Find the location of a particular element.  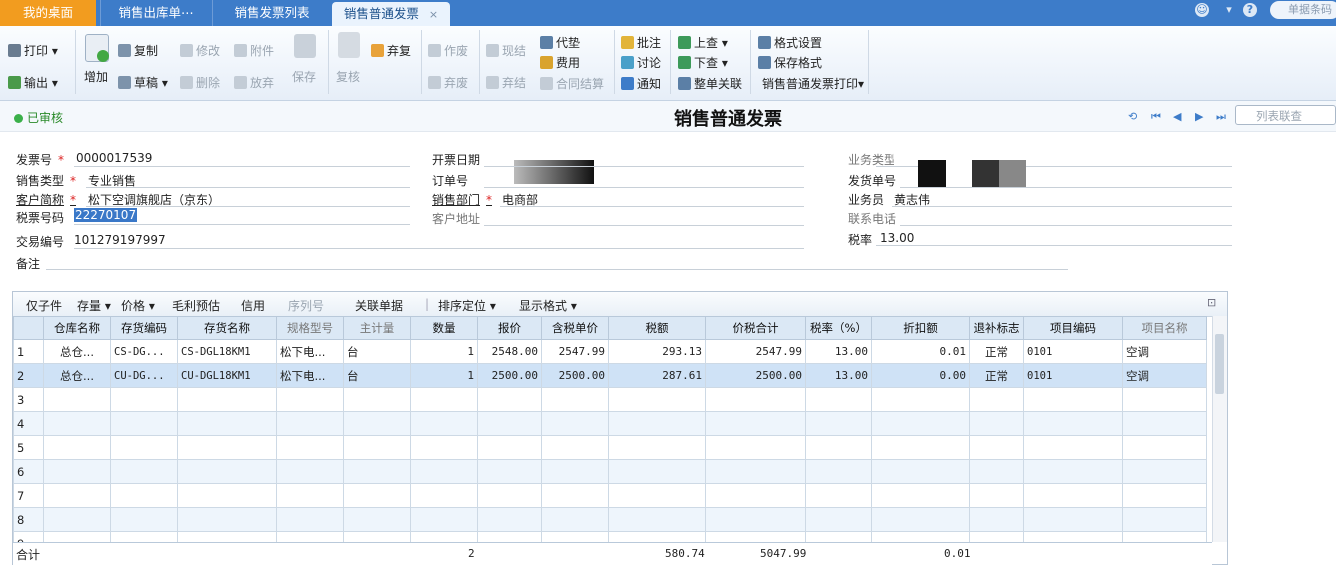

next-query-button: 下查 ▾ is located at coordinates (703, 62).